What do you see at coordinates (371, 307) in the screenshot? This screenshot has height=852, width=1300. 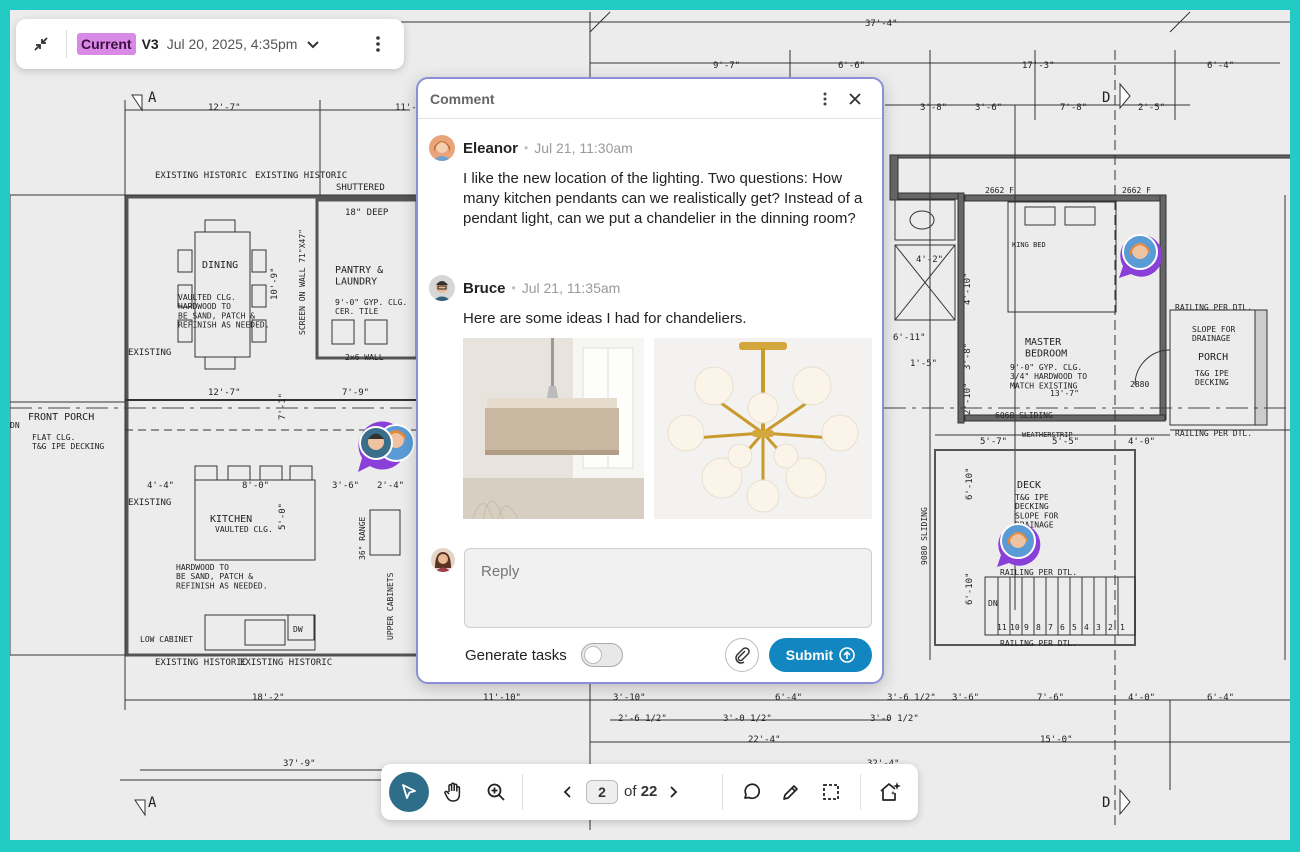 I see `plan-label: 9'-0" GYP. CLG. CER. TILE` at bounding box center [371, 307].